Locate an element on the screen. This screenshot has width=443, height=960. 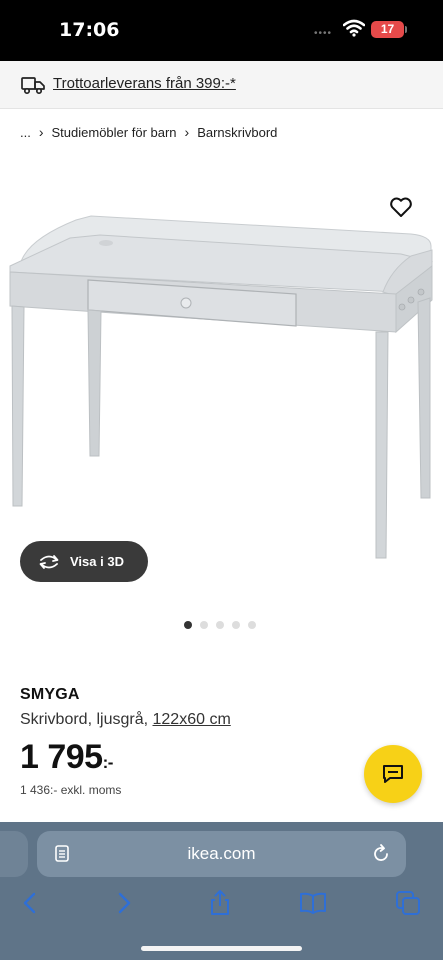
product-dimensions-link: 122x60 cm is located at coordinates (192, 719).